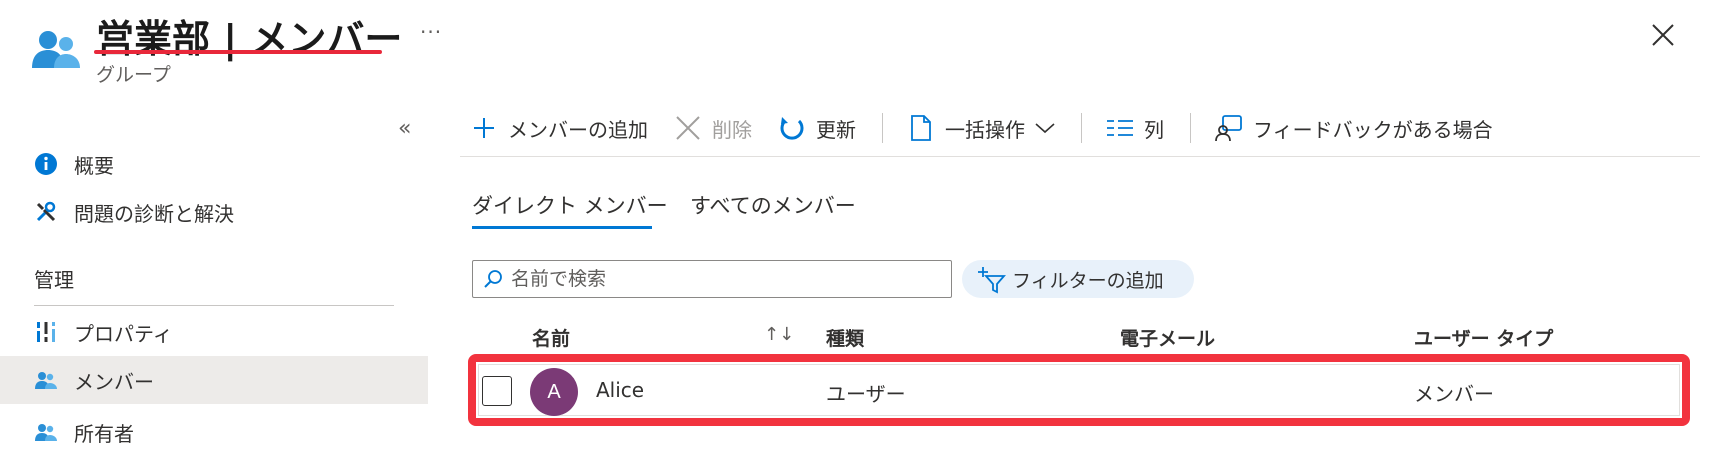 The image size is (1714, 464). What do you see at coordinates (114, 381) in the screenshot?
I see `sidebar-item-label: メンバー` at bounding box center [114, 381].